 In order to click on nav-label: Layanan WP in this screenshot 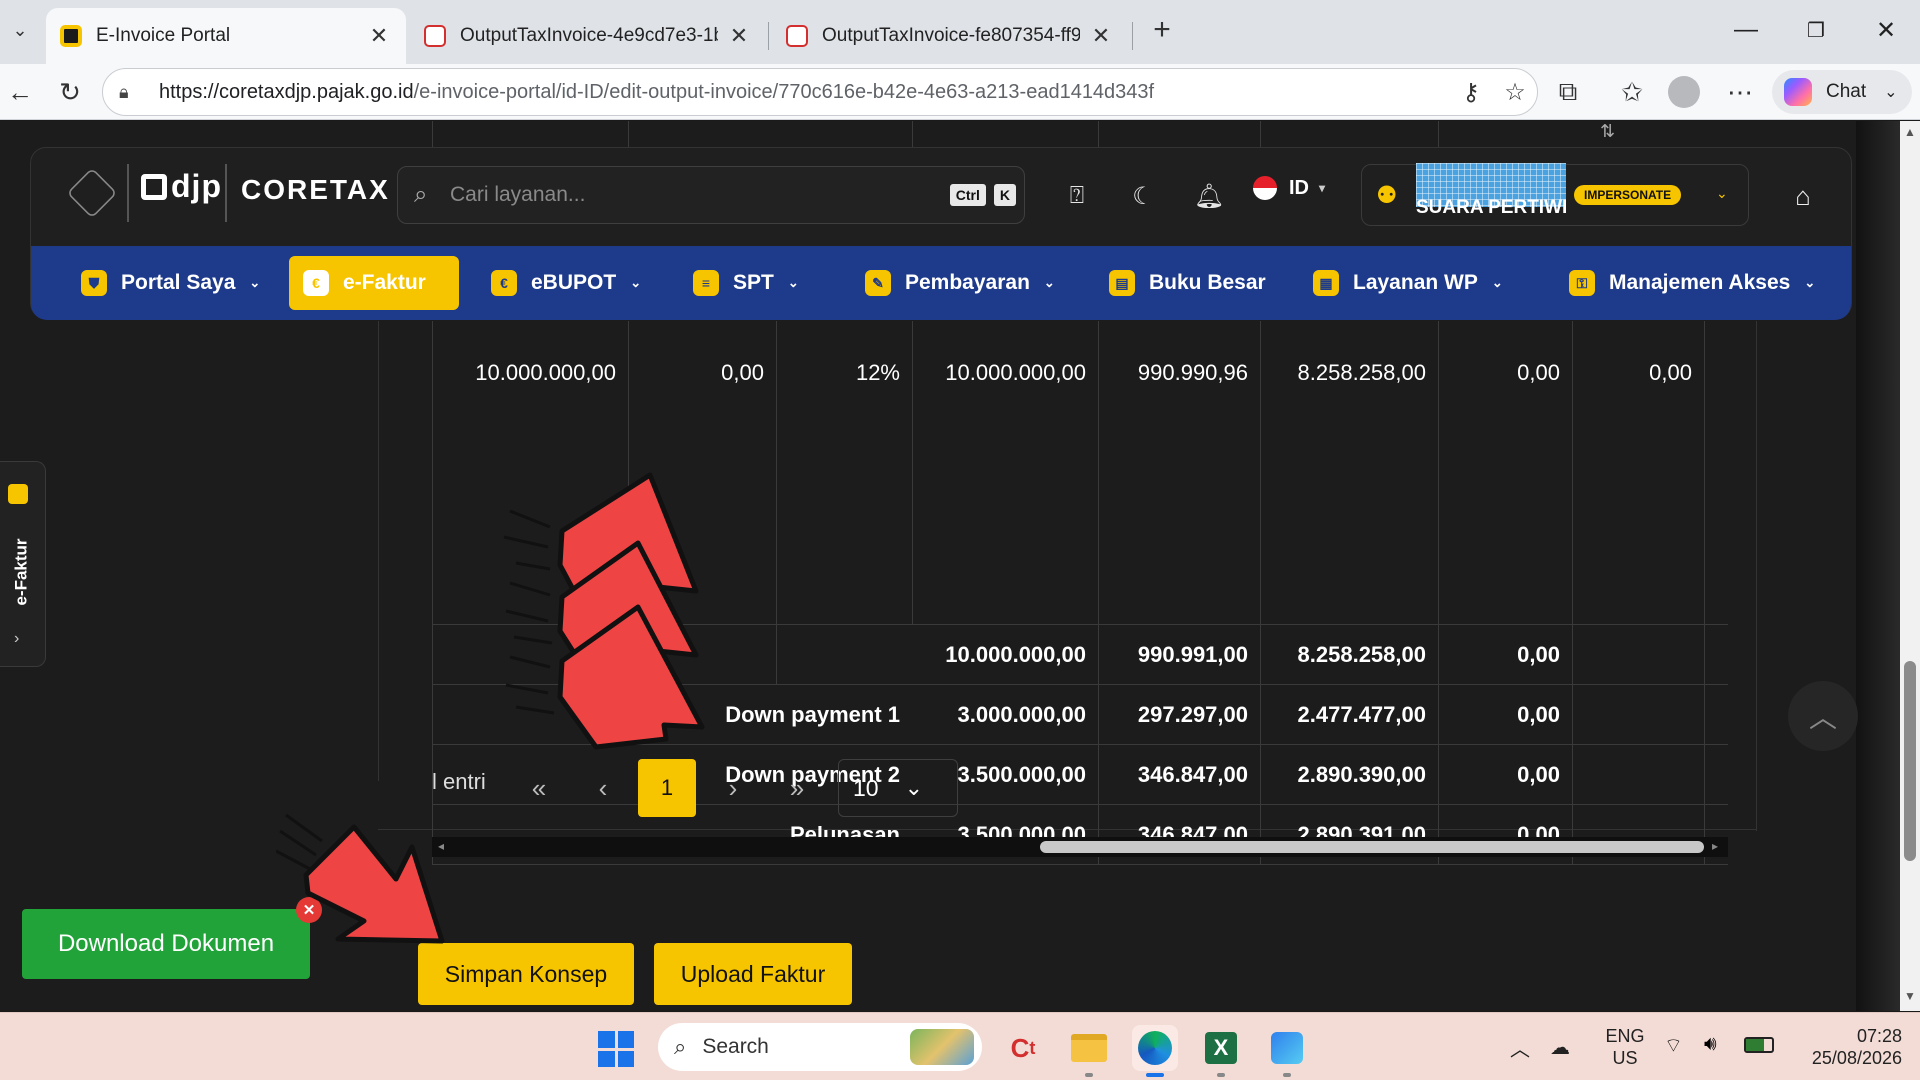, I will do `click(1415, 282)`.